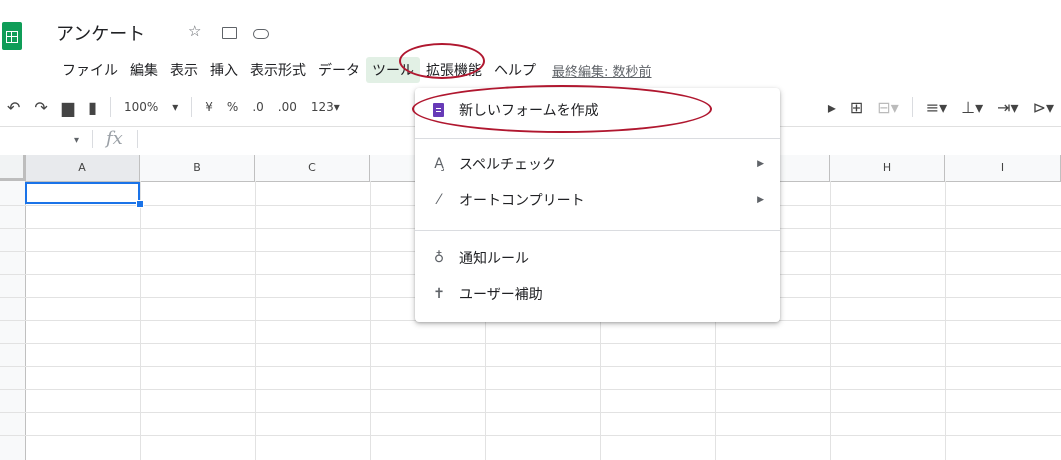 The width and height of the screenshot is (1061, 460). Describe the element at coordinates (13, 107) in the screenshot. I see `undo-icon: ↶` at that location.